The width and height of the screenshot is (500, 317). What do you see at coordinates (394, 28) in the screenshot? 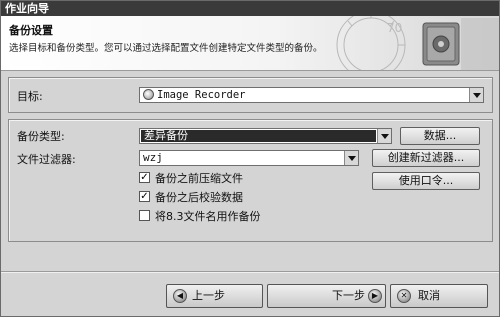
I see `svg-text: 70` at bounding box center [394, 28].